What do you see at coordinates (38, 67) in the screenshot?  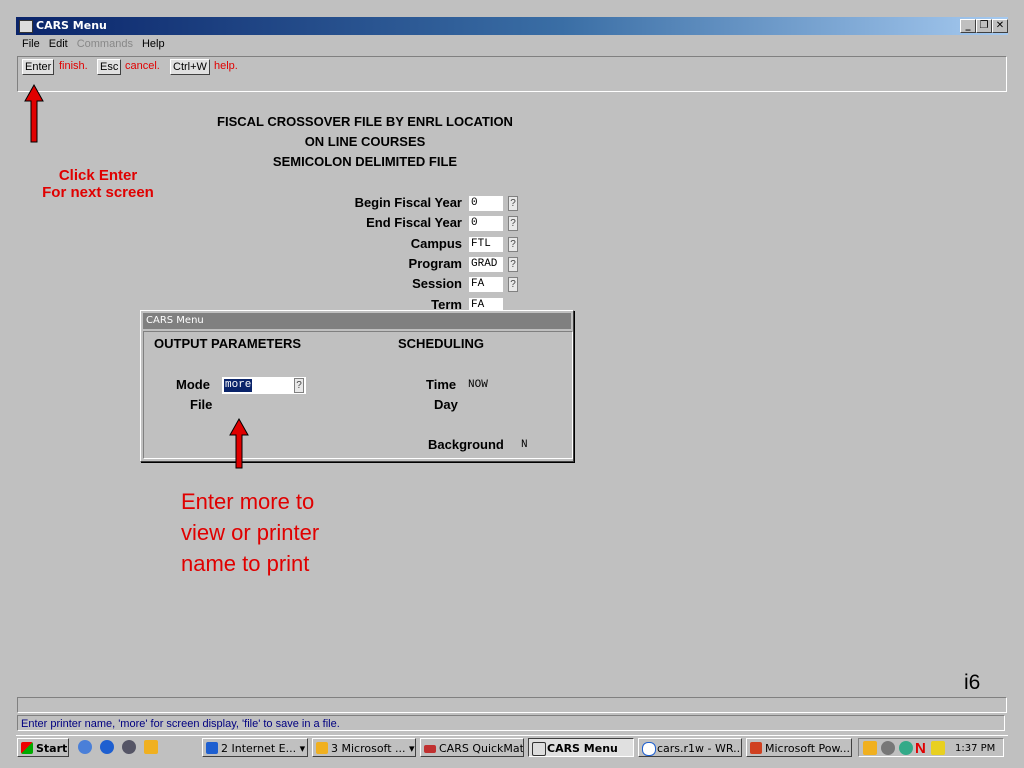 I see `enter-key-button: Enter` at bounding box center [38, 67].